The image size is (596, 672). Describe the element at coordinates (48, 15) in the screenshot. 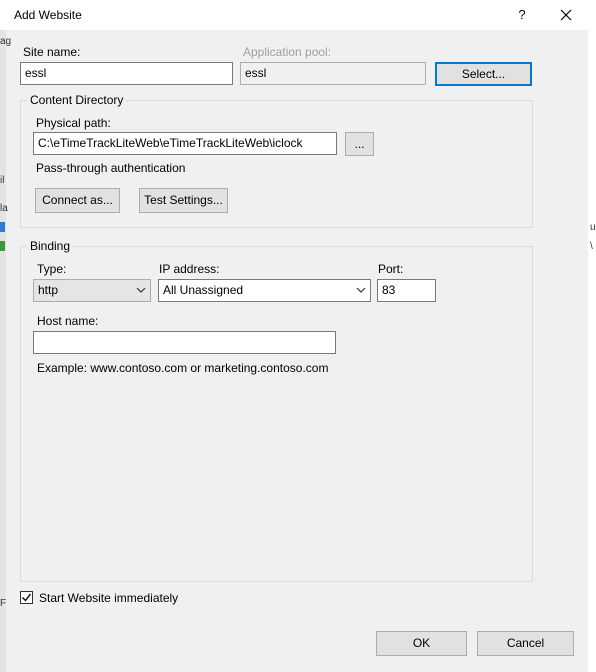

I see `window-title: Add Website` at that location.